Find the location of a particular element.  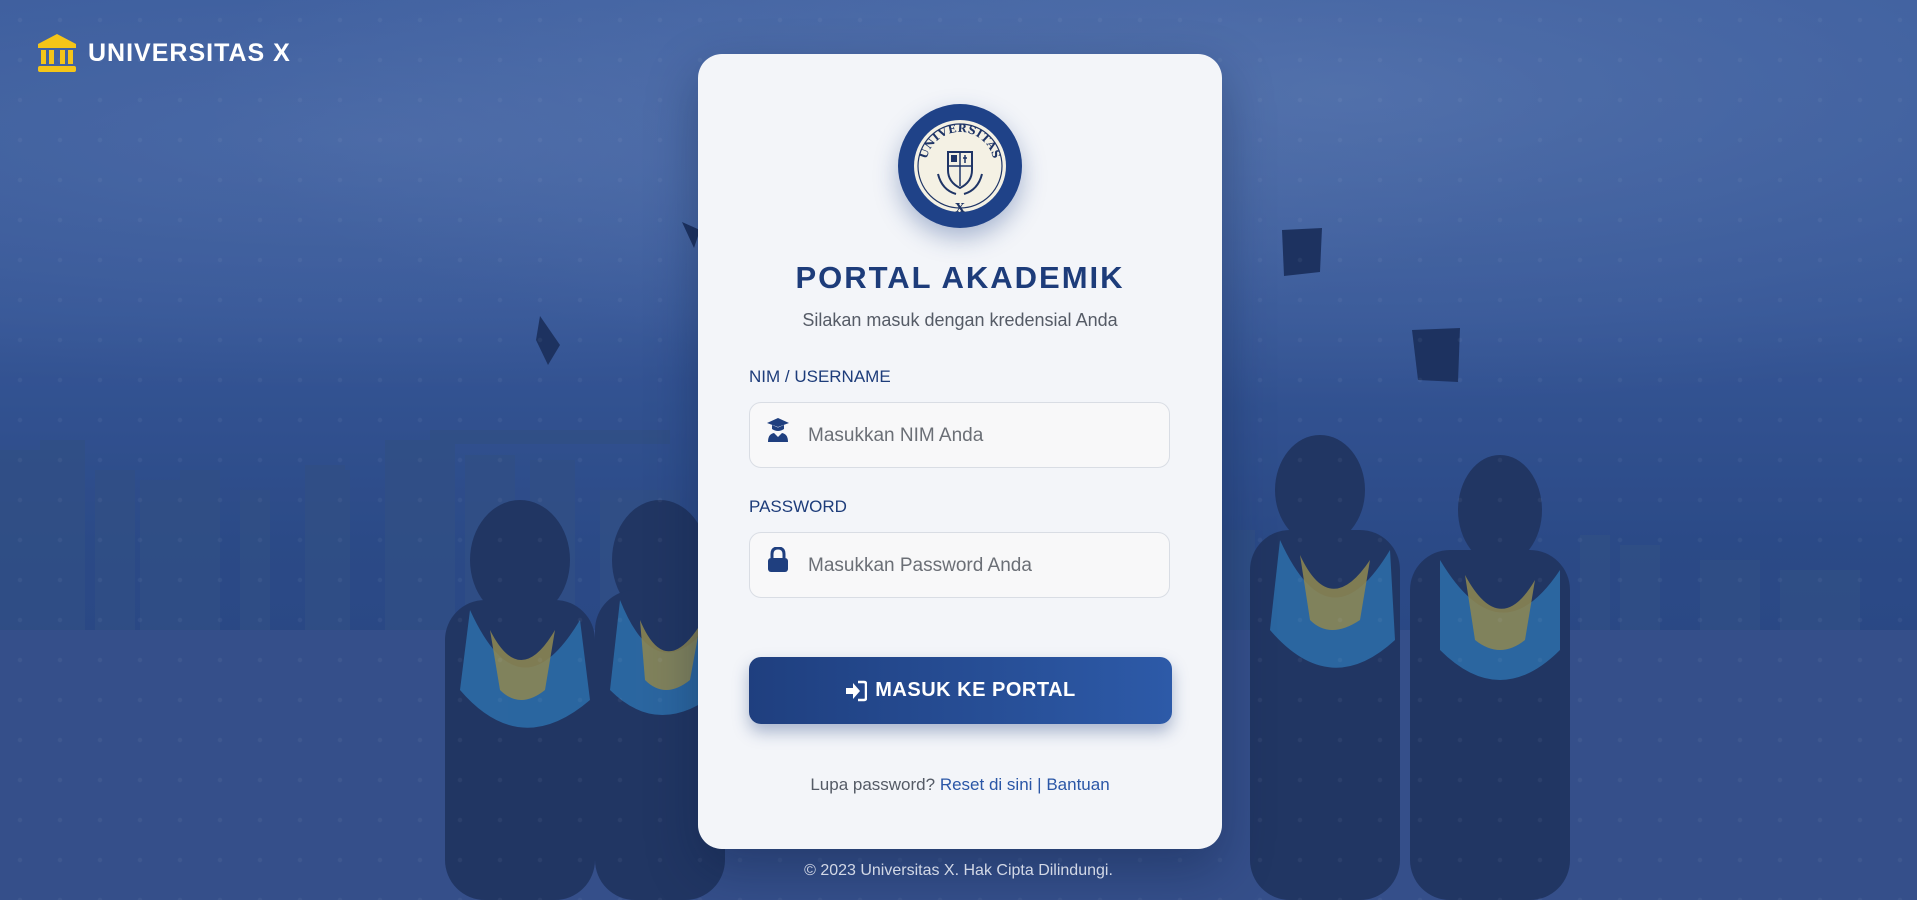

university-seal: UNIVERSITAS X is located at coordinates (960, 166).